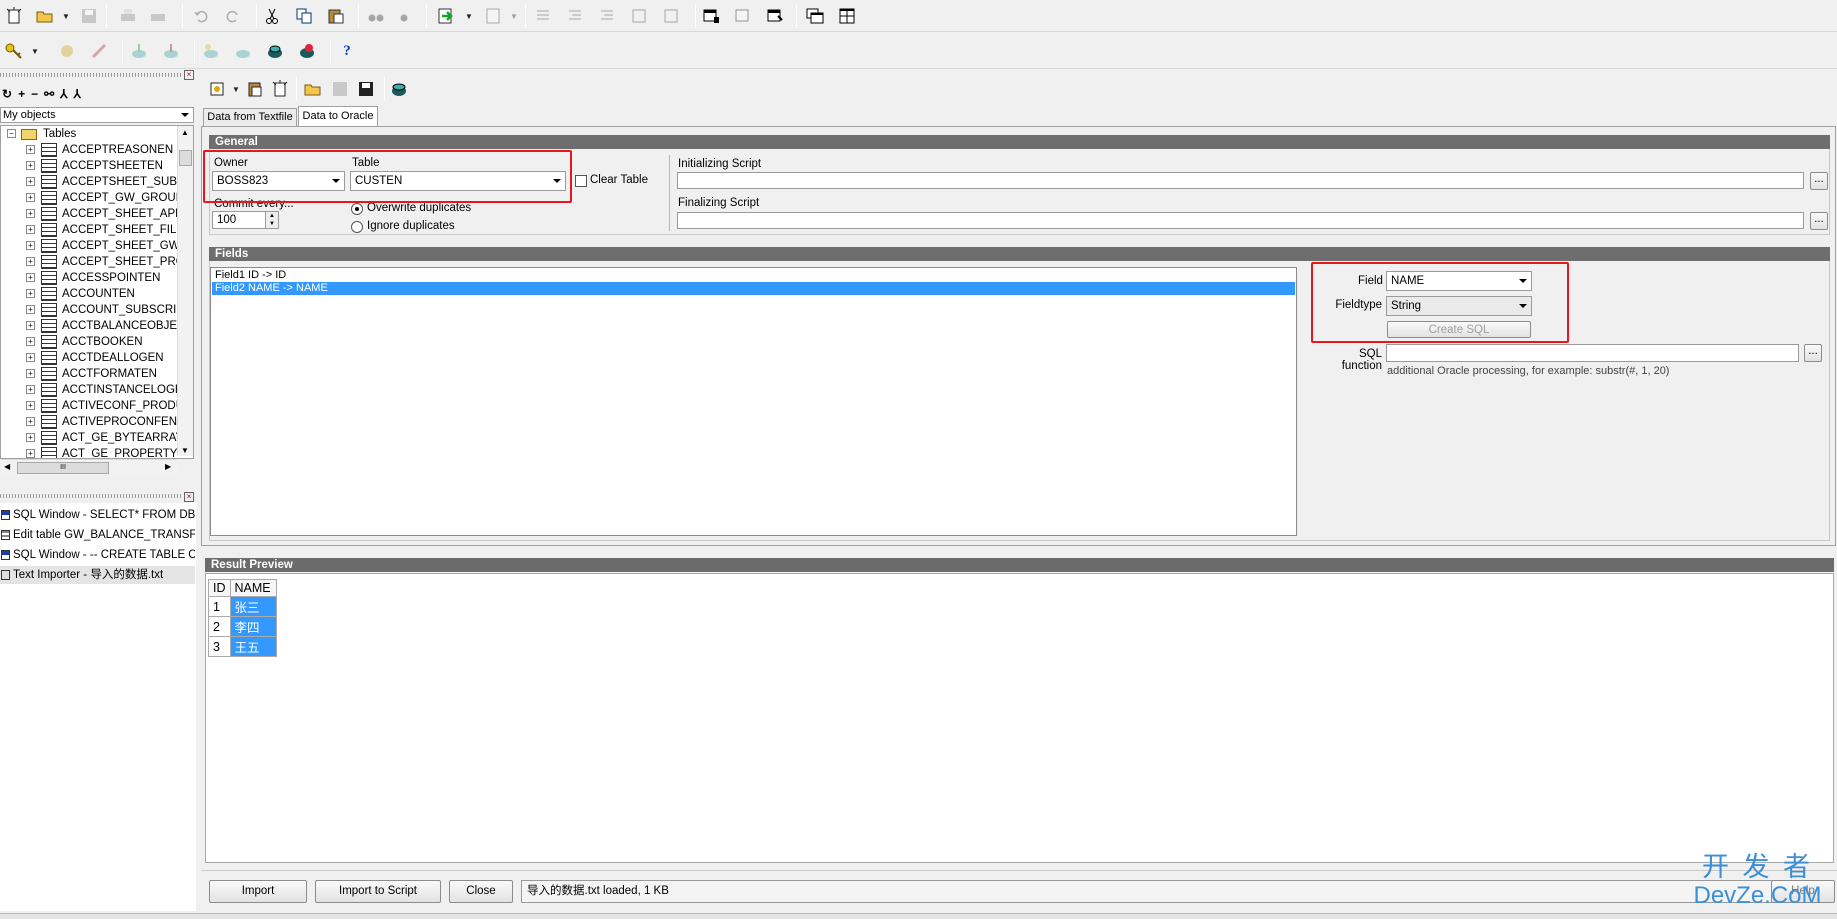  I want to click on cascade-icon, so click(775, 16).